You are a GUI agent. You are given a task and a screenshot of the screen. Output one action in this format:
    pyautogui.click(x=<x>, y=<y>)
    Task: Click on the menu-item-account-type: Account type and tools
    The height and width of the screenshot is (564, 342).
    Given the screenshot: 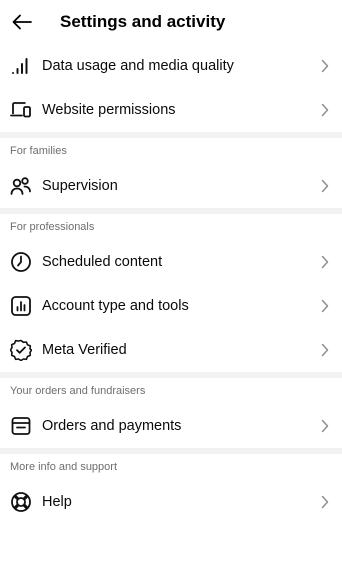 What is the action you would take?
    pyautogui.click(x=171, y=306)
    